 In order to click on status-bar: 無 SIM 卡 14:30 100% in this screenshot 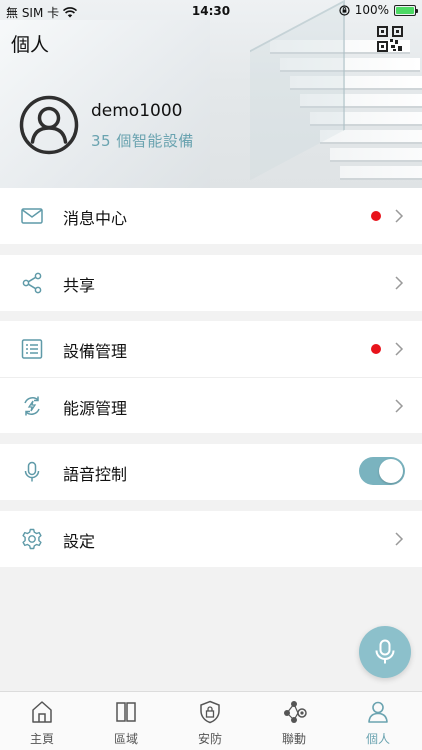, I will do `click(211, 11)`.